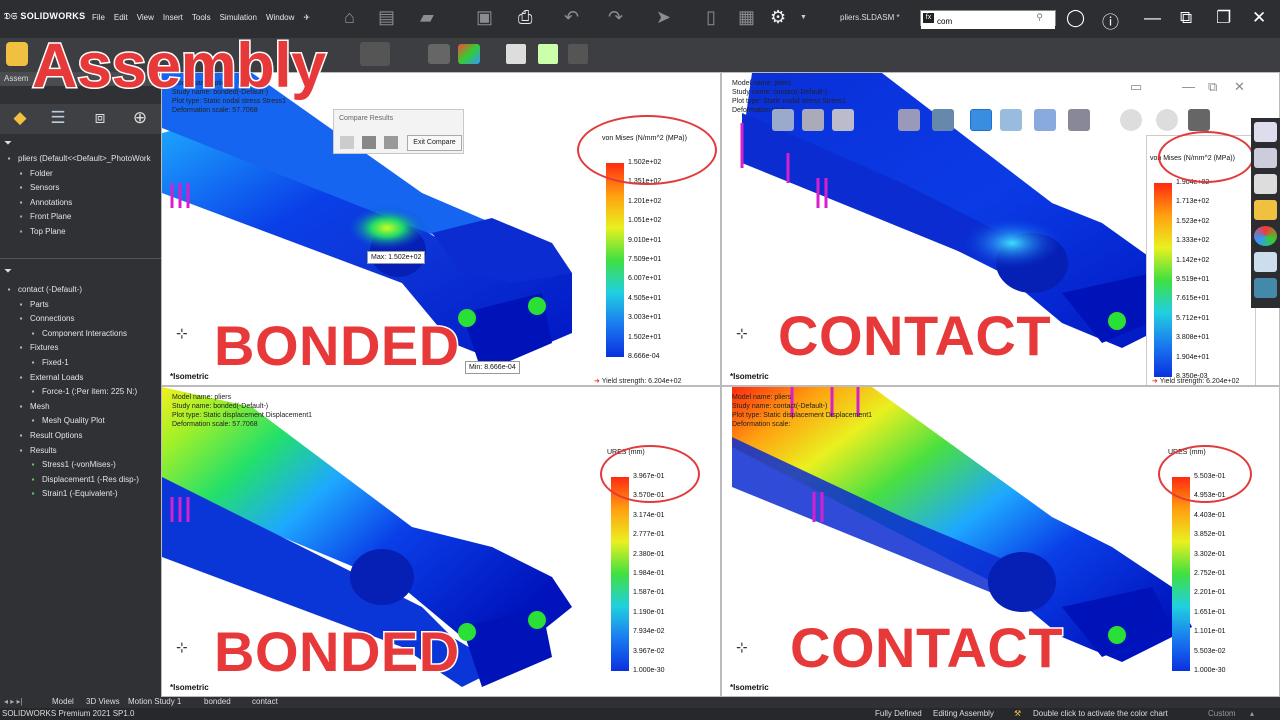 Image resolution: width=1280 pixels, height=720 pixels. What do you see at coordinates (17, 54) in the screenshot?
I see `smart-mates-icon` at bounding box center [17, 54].